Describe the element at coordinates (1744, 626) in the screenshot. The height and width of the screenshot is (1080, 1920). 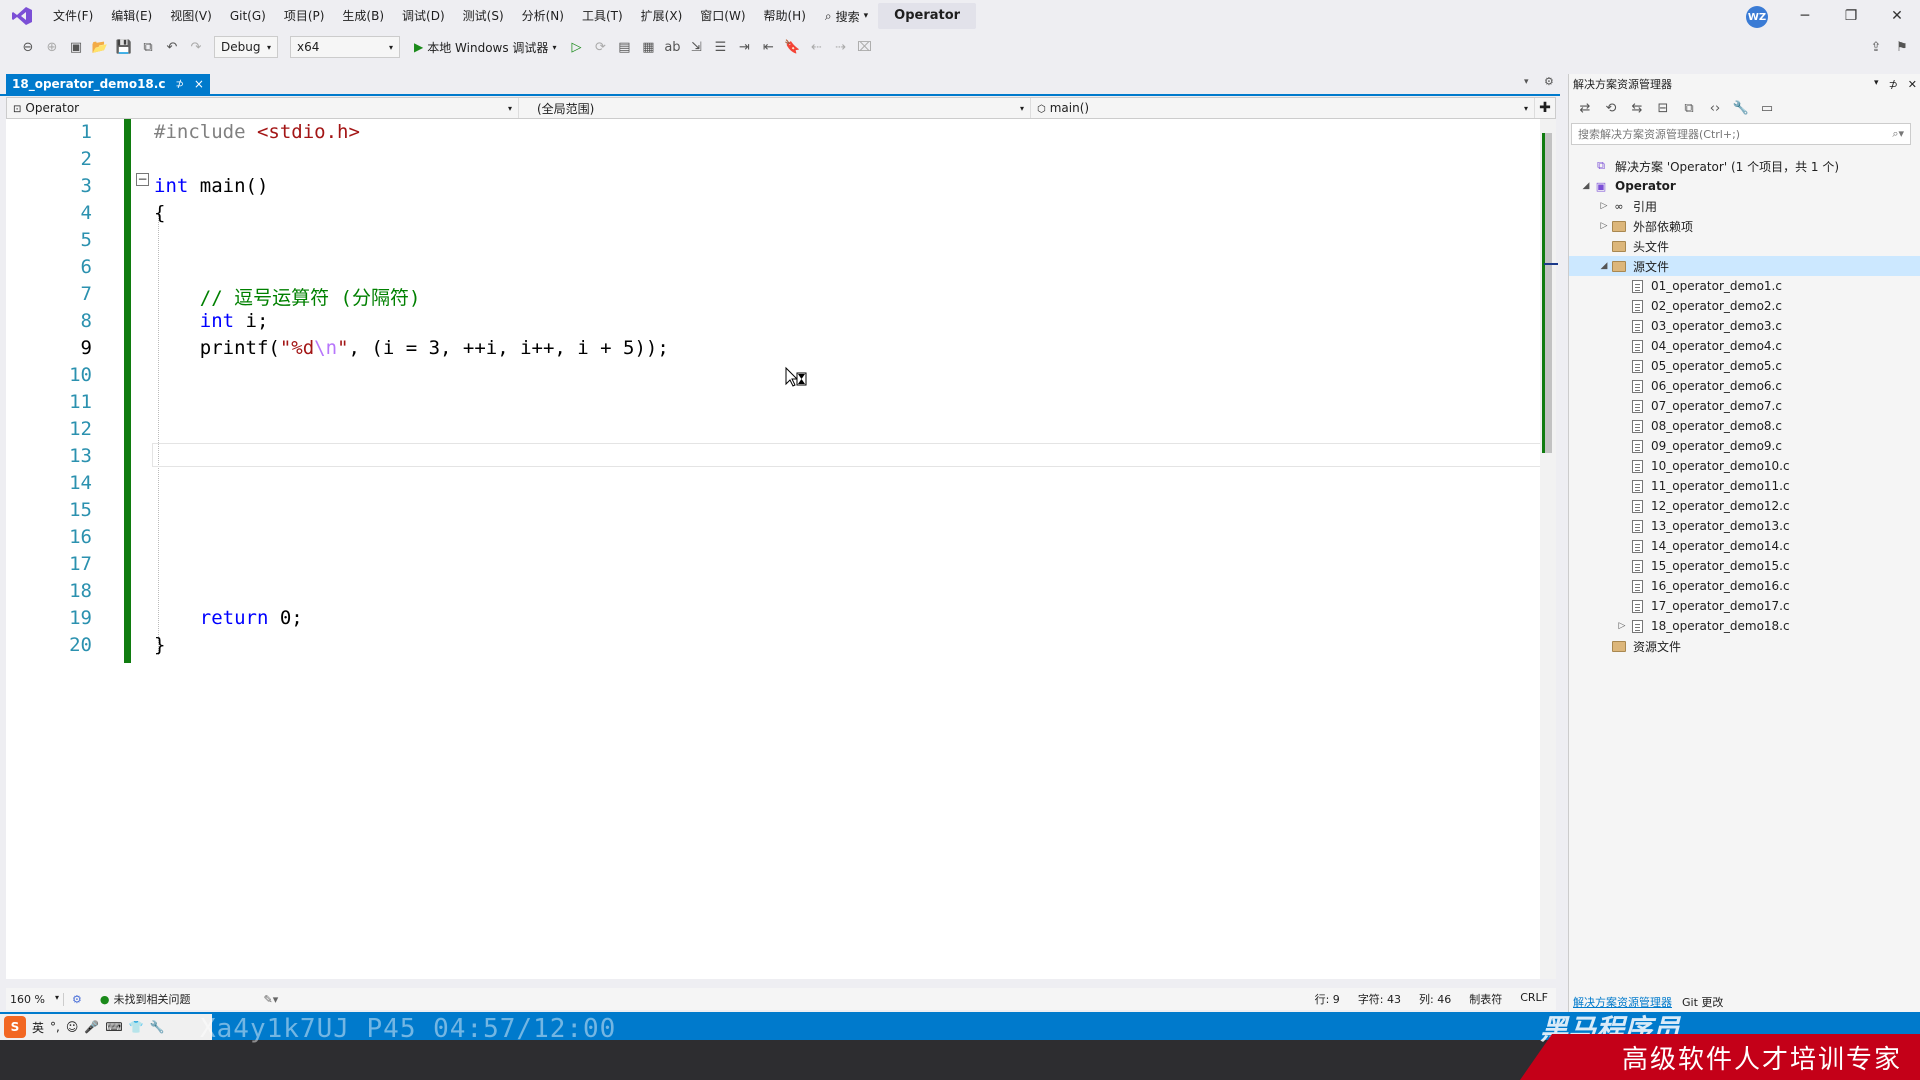
I see `tree-file: ▷ 18_operator_demo18.c` at that location.